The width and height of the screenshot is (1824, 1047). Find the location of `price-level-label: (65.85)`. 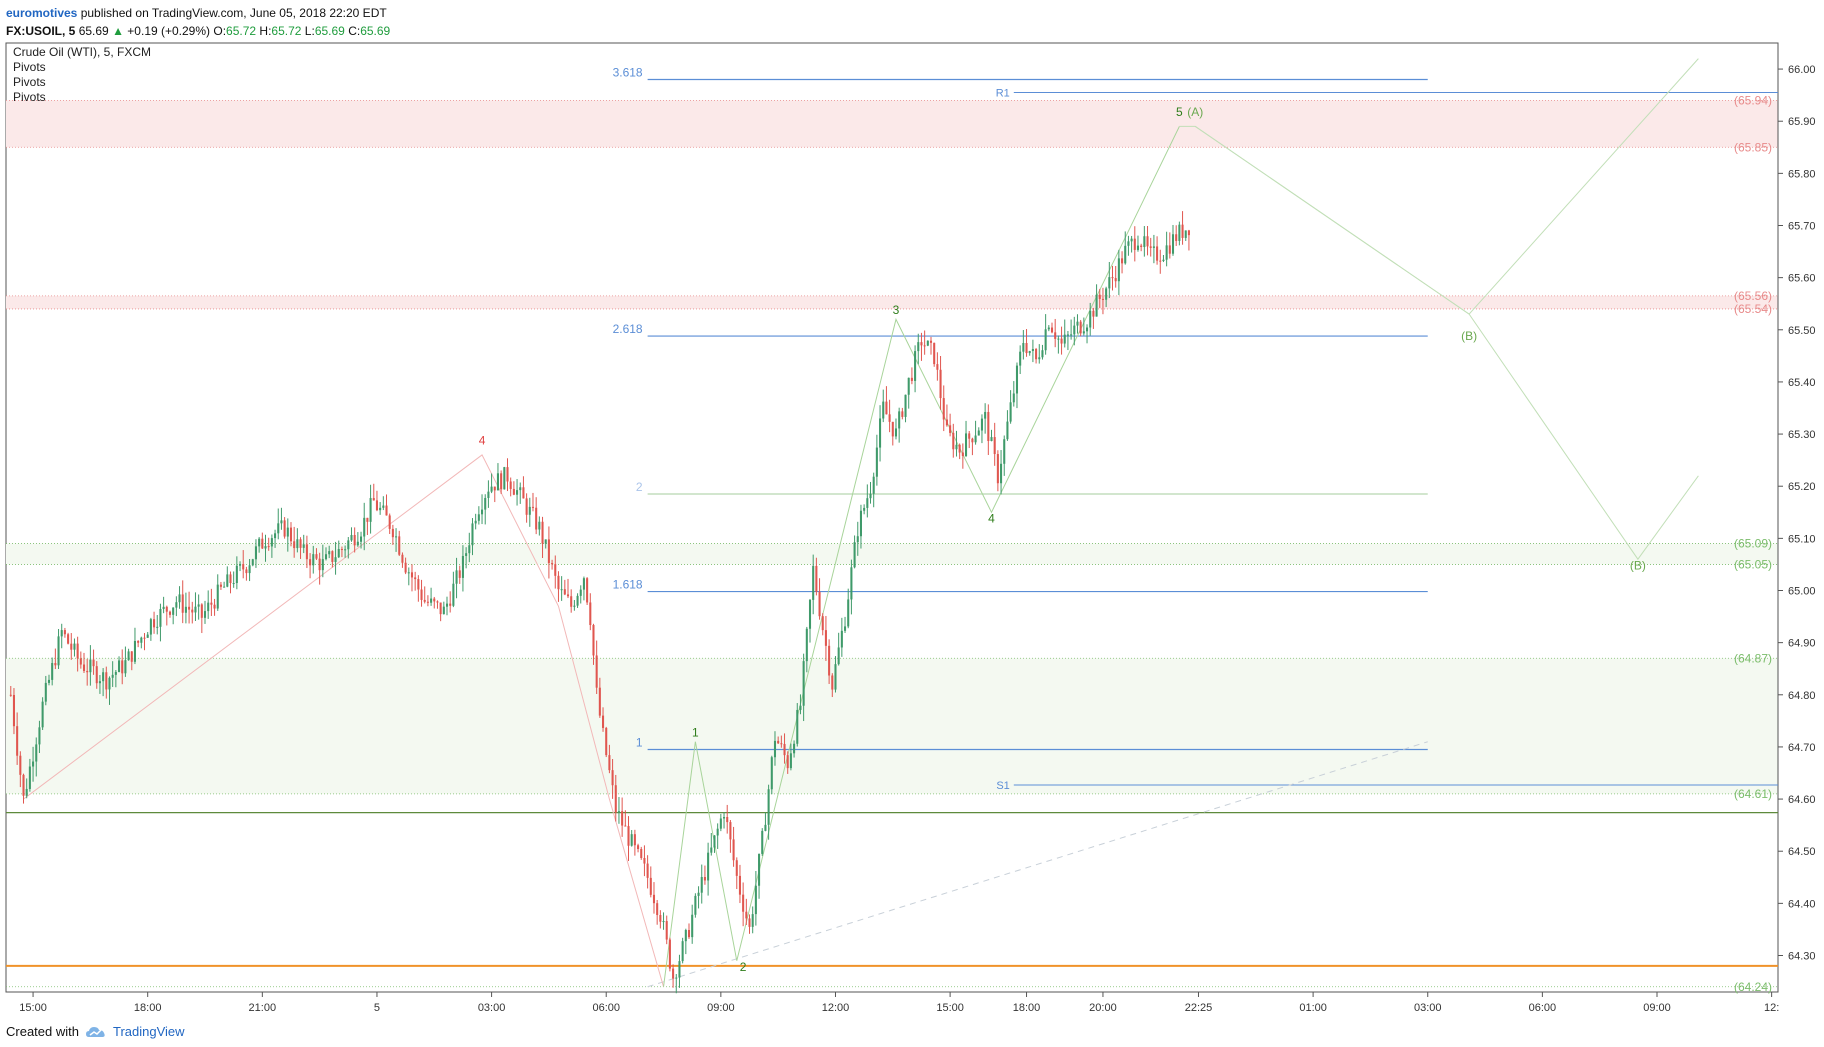

price-level-label: (65.85) is located at coordinates (1753, 147).